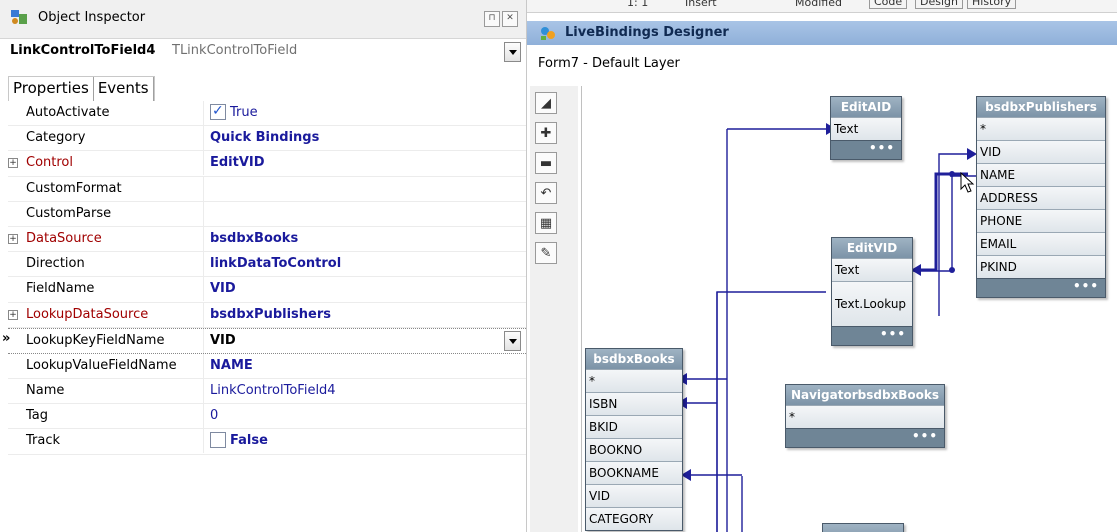 The image size is (1117, 532). What do you see at coordinates (267, 214) in the screenshot?
I see `property-row: CustomParse` at bounding box center [267, 214].